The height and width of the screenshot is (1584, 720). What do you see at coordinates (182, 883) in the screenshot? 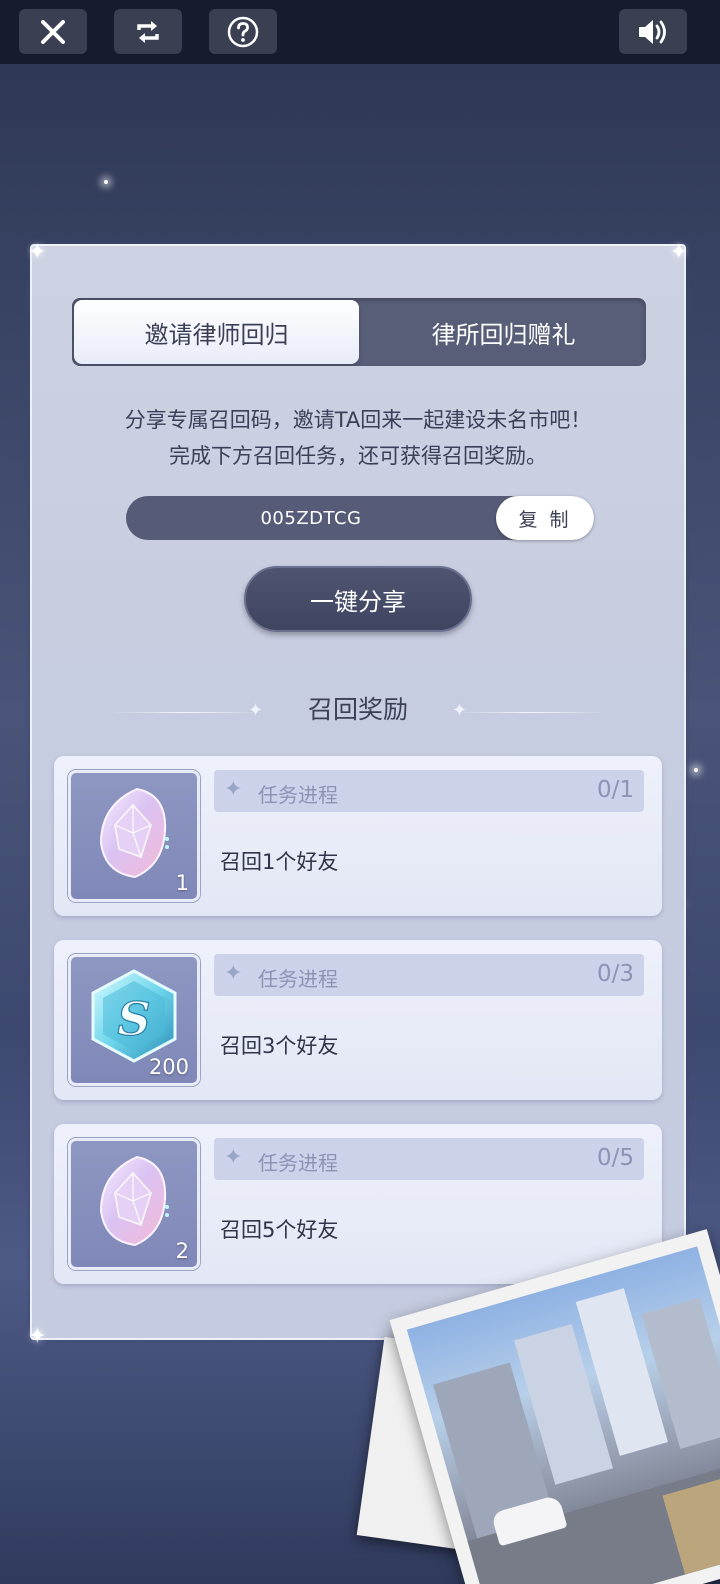
I see `item-count: 1` at bounding box center [182, 883].